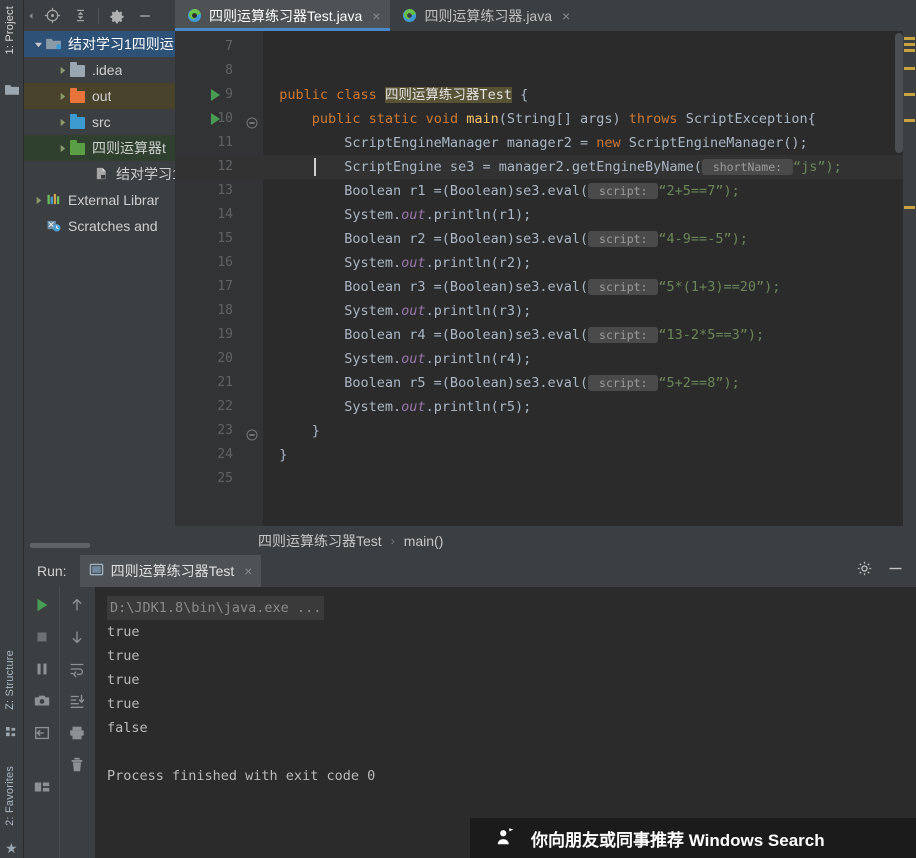  What do you see at coordinates (545, 455) in the screenshot?
I see `code-line-24: 24 }` at bounding box center [545, 455].